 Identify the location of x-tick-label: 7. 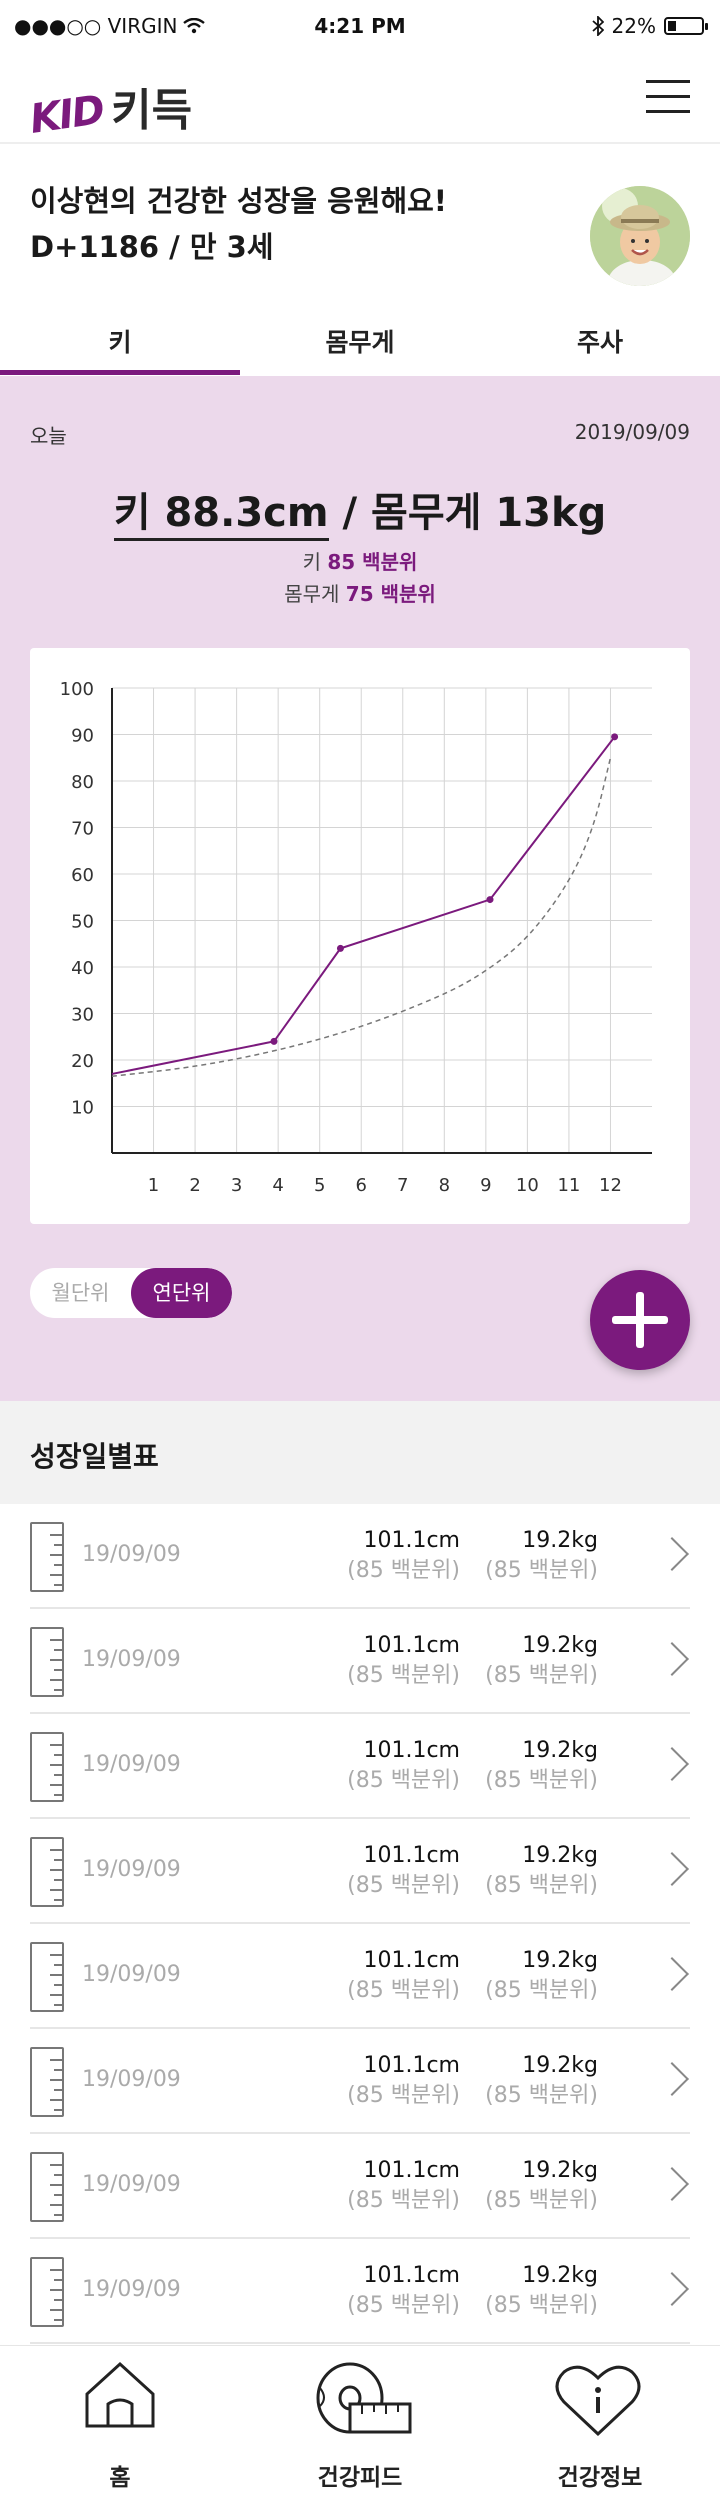
(402, 1185).